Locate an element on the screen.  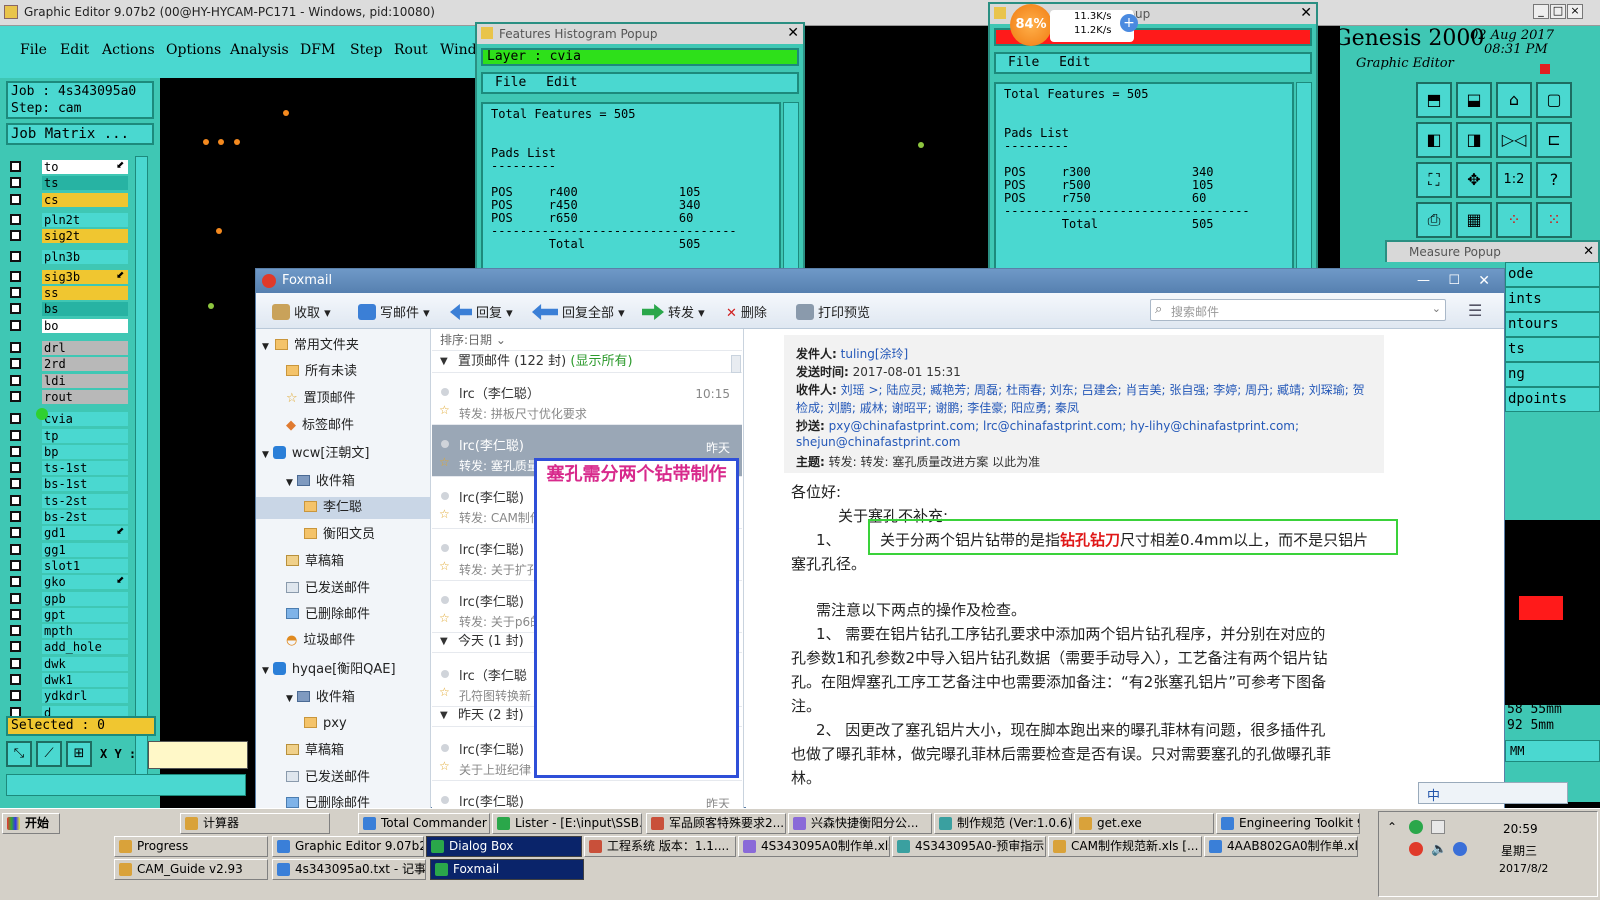
volume-icon: 🔈 is located at coordinates (1439, 849).